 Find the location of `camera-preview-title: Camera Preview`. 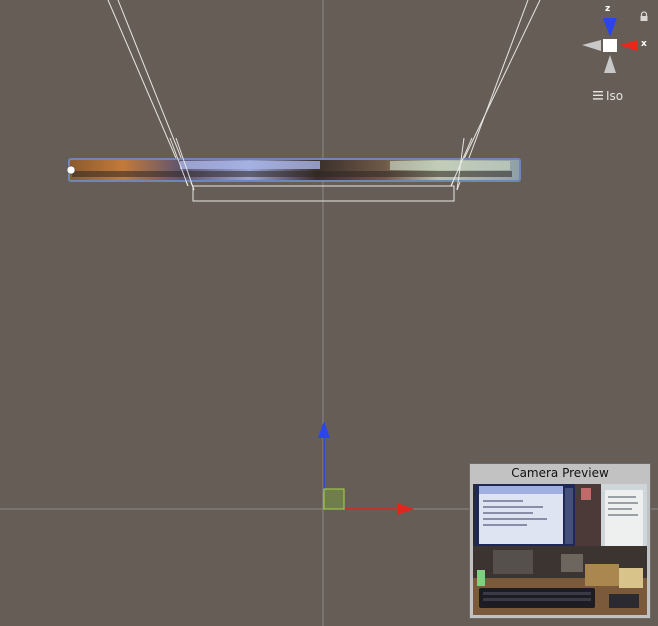

camera-preview-title: Camera Preview is located at coordinates (560, 473).